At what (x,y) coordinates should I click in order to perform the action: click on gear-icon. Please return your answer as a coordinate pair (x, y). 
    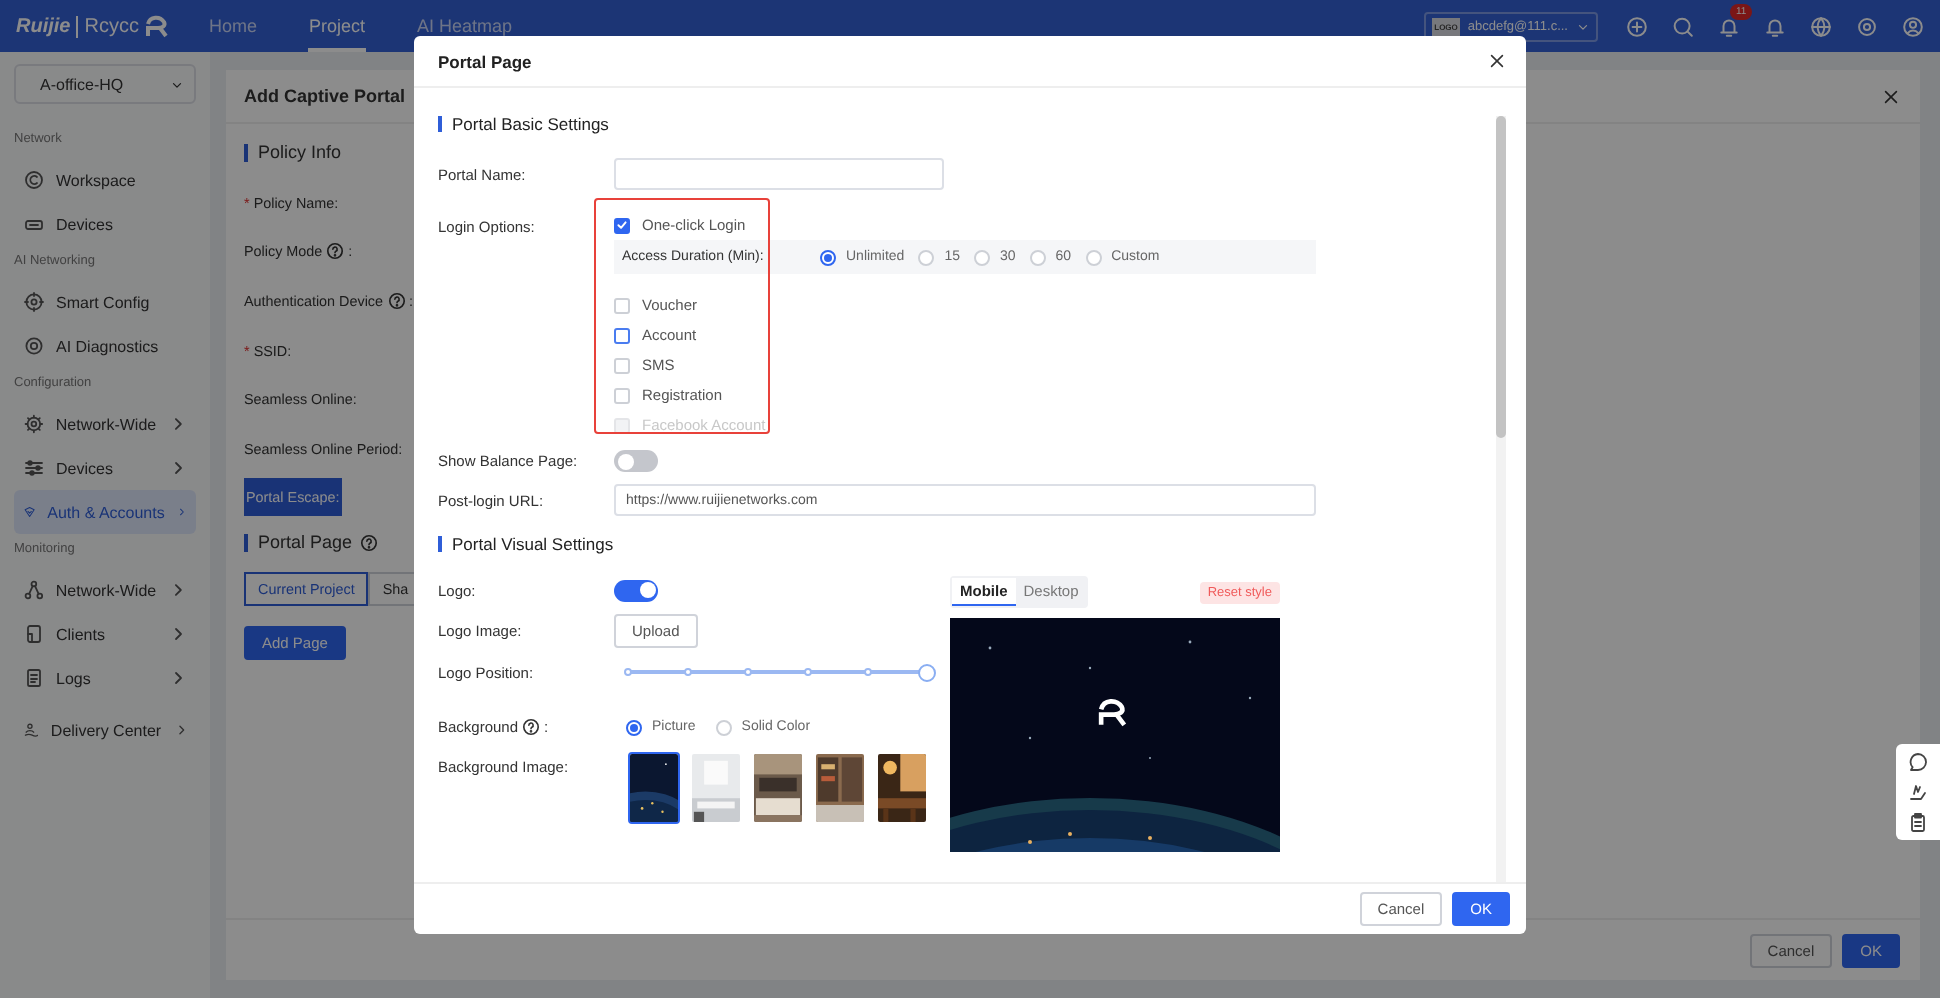
    Looking at the image, I should click on (34, 302).